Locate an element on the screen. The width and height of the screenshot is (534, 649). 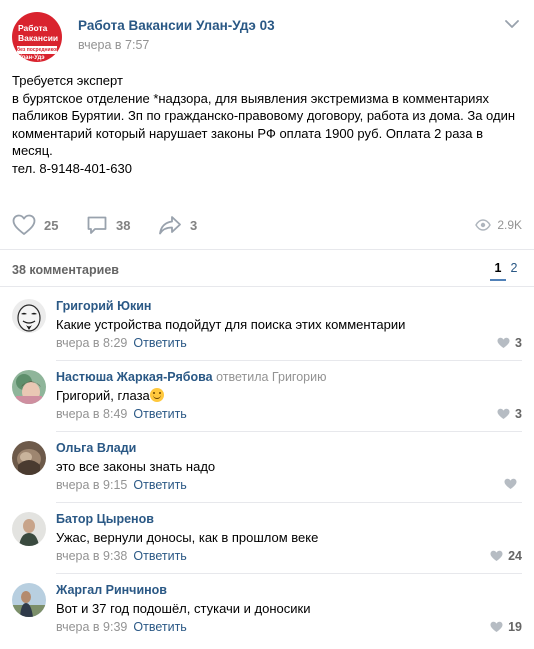
comment-author-name: Жаргал Ринчинов is located at coordinates (111, 590).